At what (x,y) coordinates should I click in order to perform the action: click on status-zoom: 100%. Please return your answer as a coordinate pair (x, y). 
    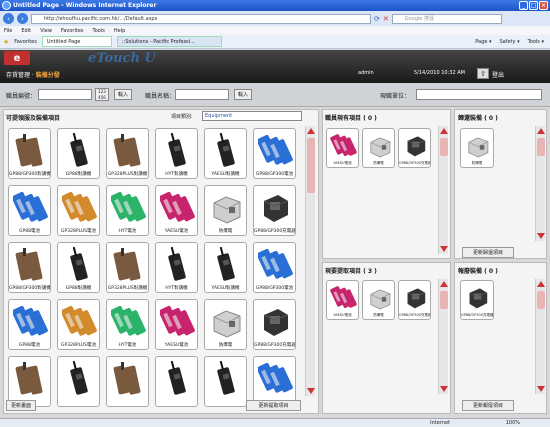
    Looking at the image, I should click on (513, 423).